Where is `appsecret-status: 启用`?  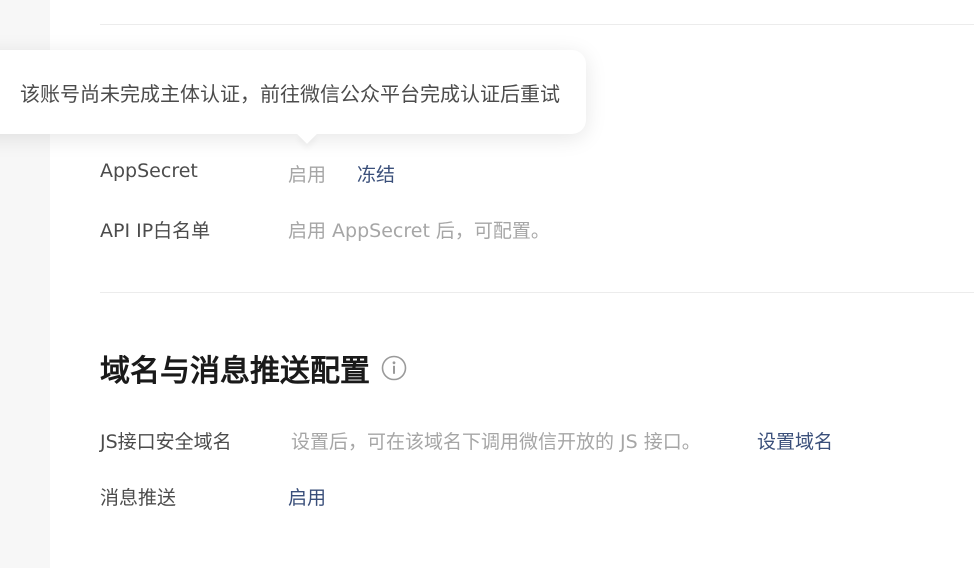
appsecret-status: 启用 is located at coordinates (307, 175).